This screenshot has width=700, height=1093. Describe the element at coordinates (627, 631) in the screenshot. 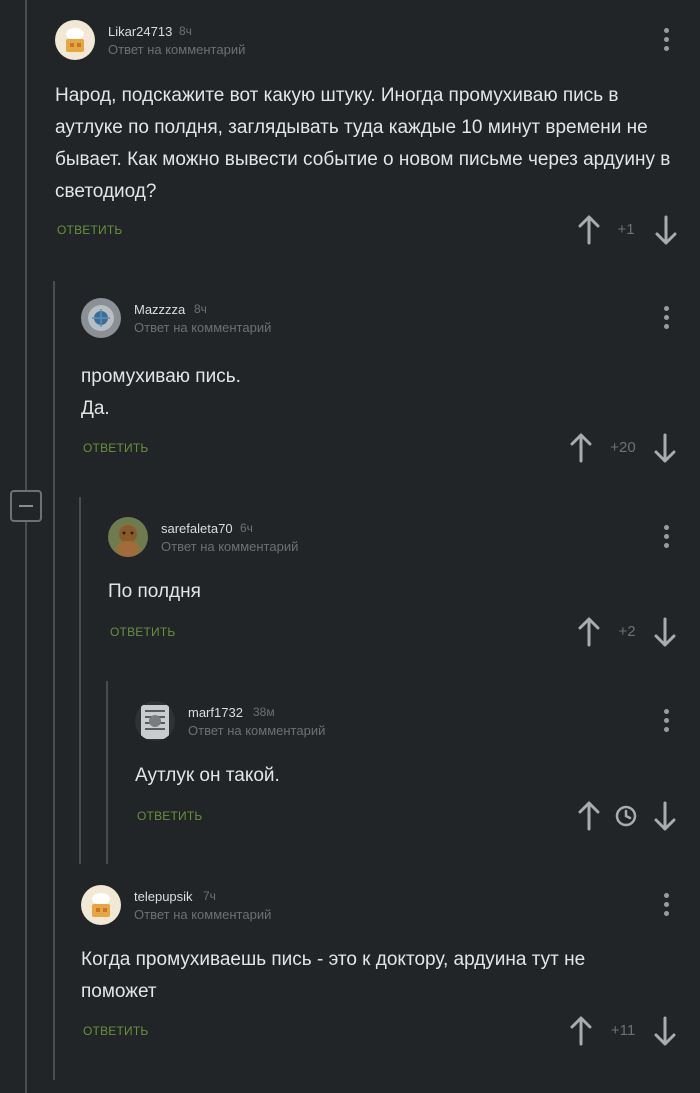

I see `vote-score: +2` at that location.